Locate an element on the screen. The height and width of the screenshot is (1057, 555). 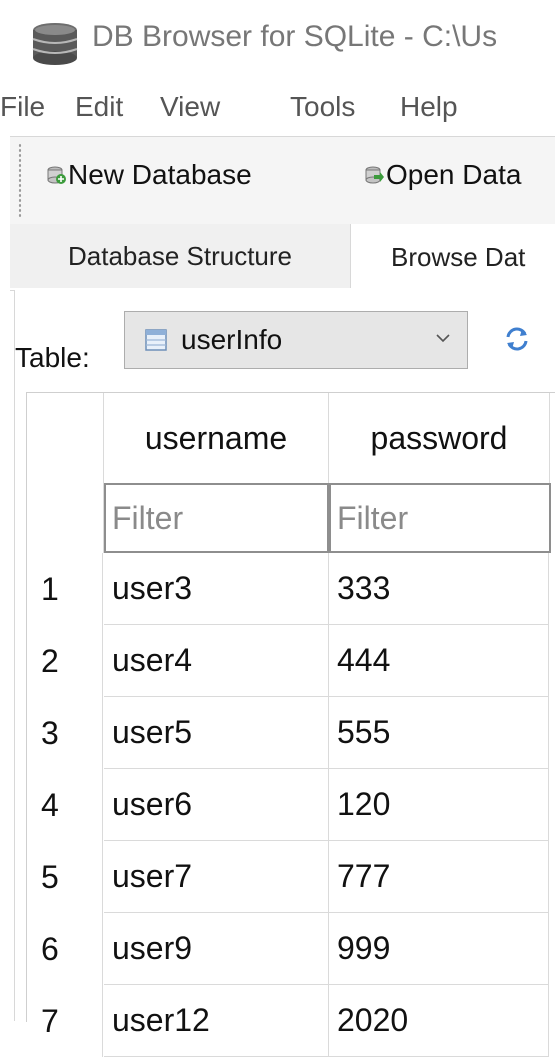
table-selector-dropdown: userInfo is located at coordinates (296, 340).